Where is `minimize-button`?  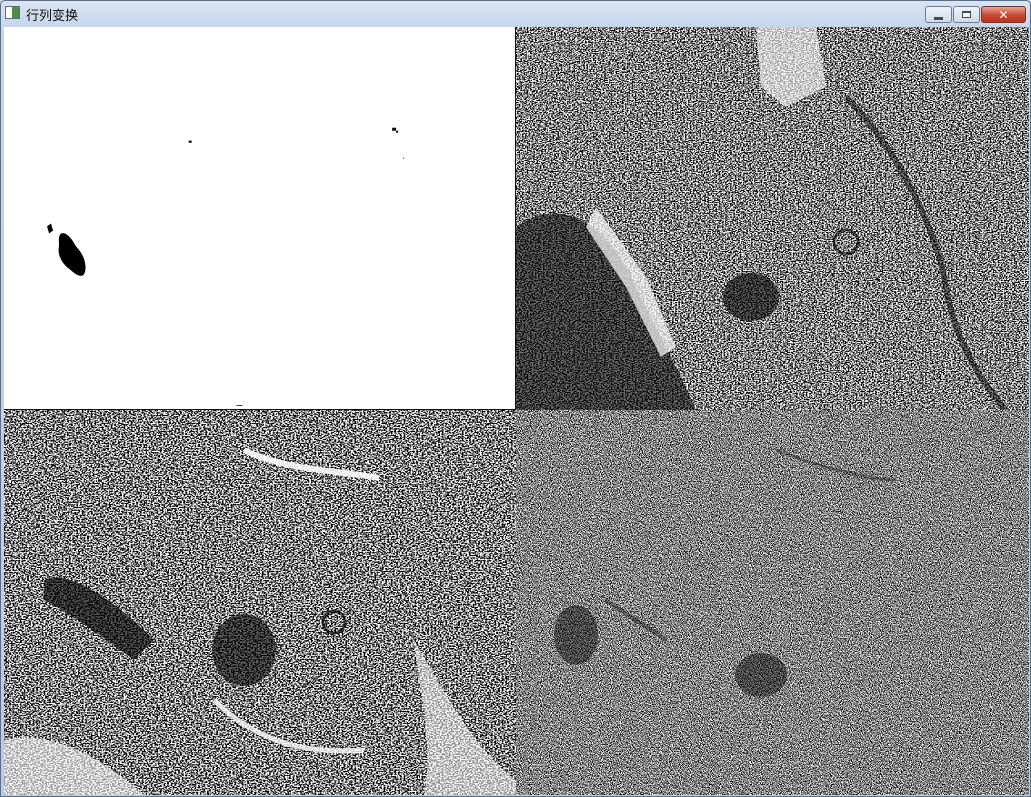 minimize-button is located at coordinates (938, 14).